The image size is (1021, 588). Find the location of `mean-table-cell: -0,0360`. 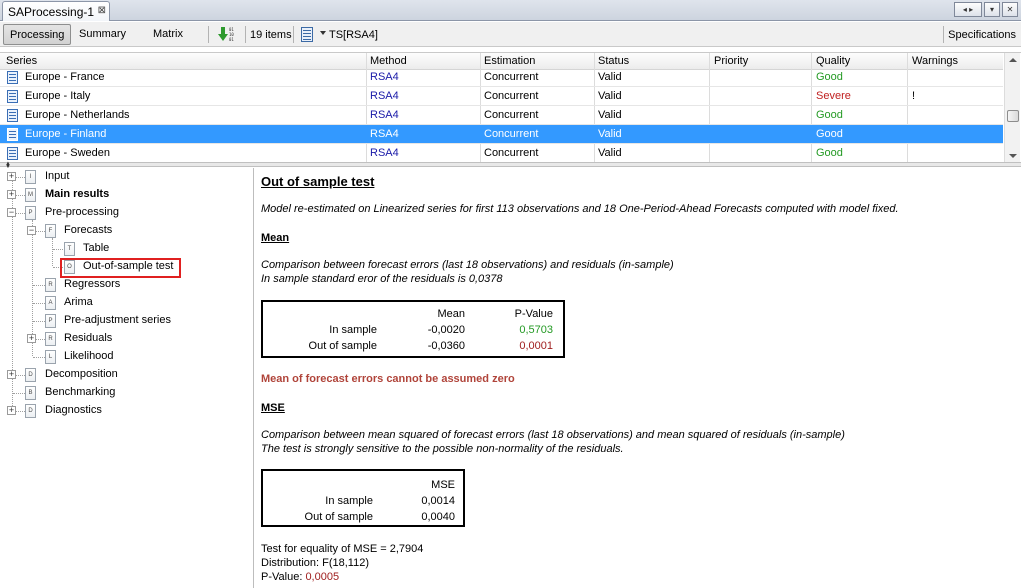

mean-table-cell: -0,0360 is located at coordinates (446, 346).